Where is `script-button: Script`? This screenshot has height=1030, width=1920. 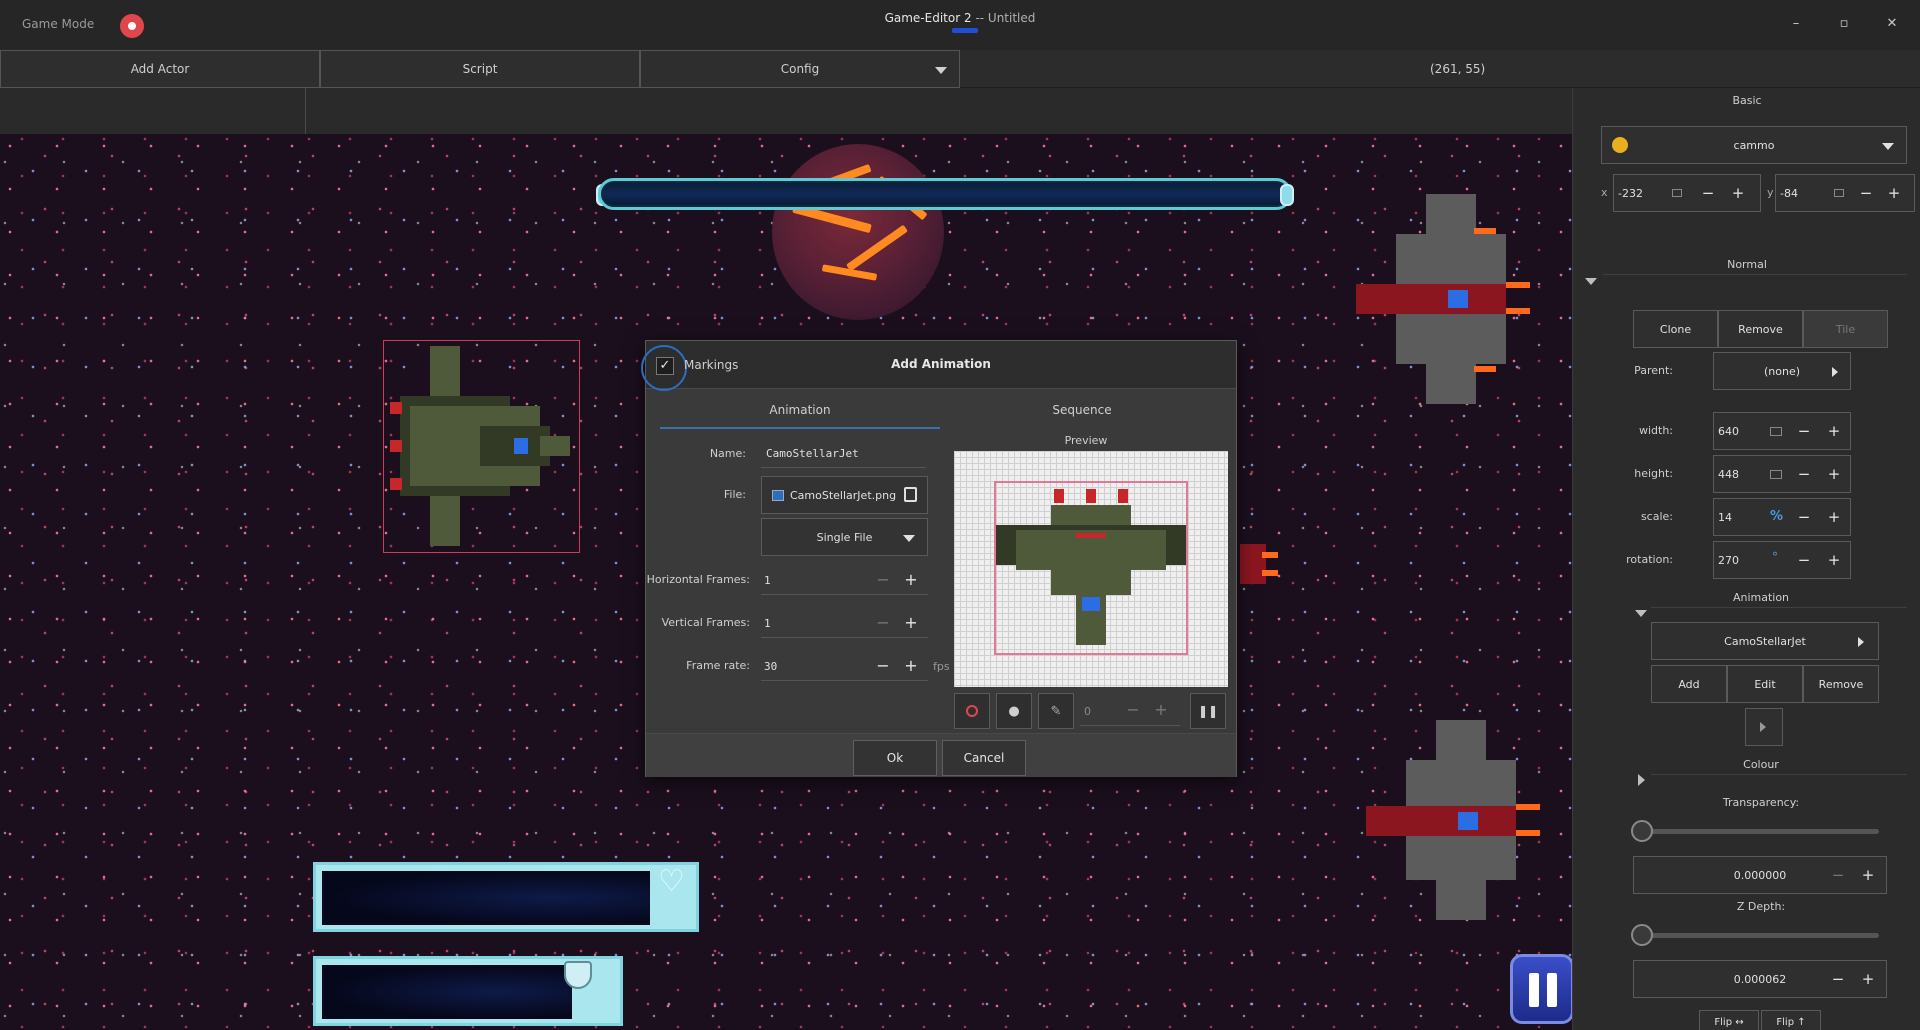 script-button: Script is located at coordinates (480, 69).